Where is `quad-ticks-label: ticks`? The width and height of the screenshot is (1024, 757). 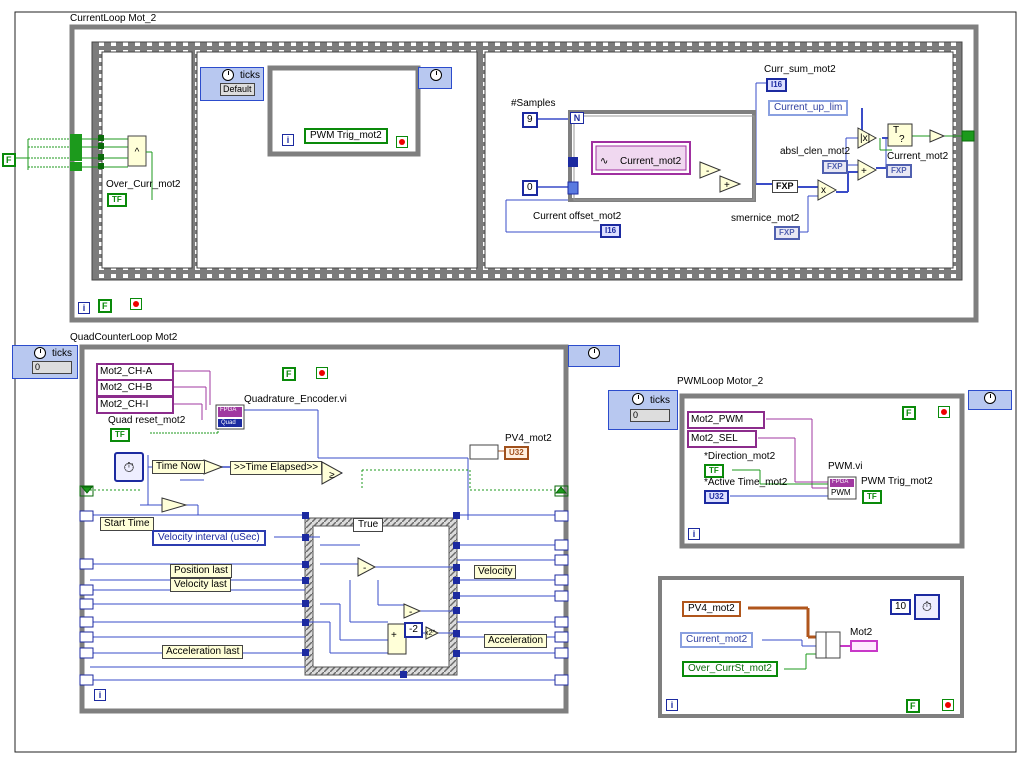 quad-ticks-label: ticks is located at coordinates (62, 353).